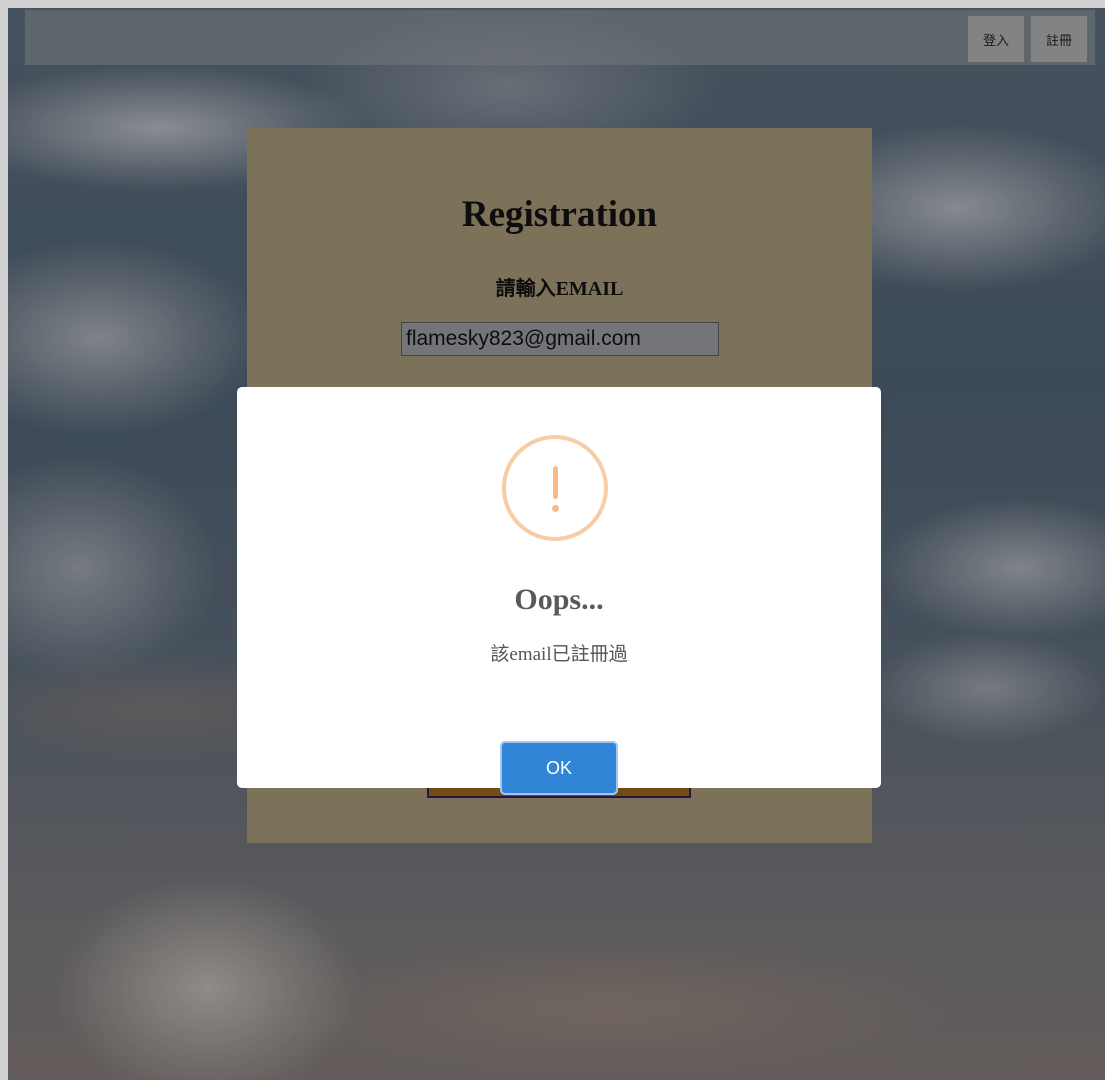 The image size is (1105, 1080). What do you see at coordinates (555, 508) in the screenshot?
I see `exclamation-dot` at bounding box center [555, 508].